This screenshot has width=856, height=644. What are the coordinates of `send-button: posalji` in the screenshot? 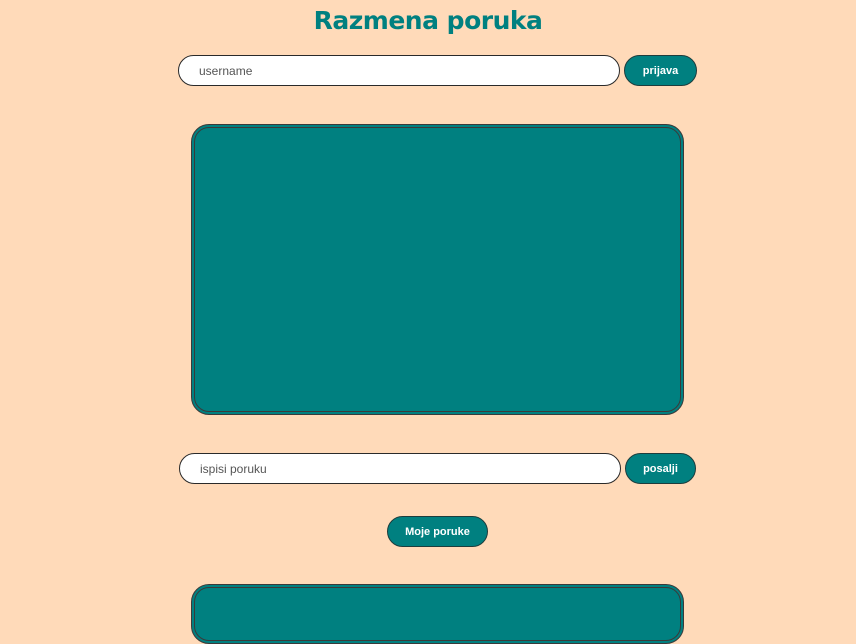 It's located at (660, 468).